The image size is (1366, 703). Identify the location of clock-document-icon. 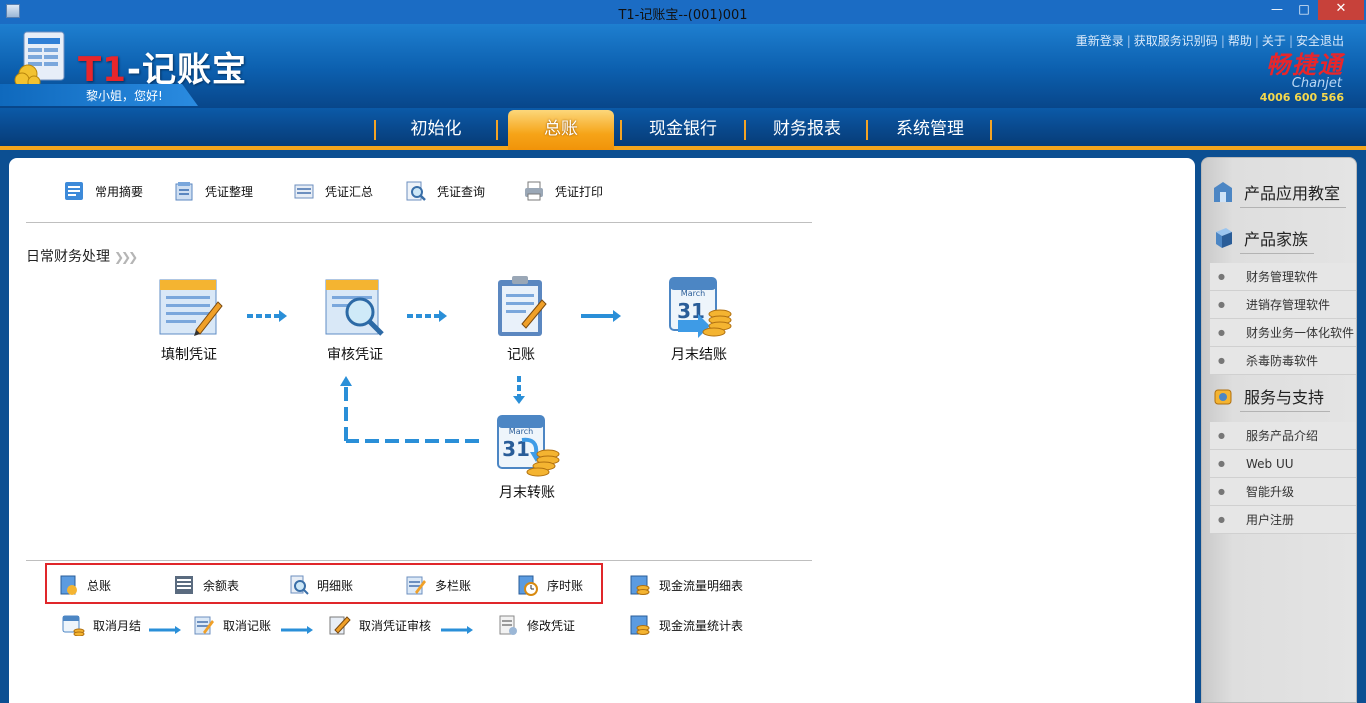
(528, 585).